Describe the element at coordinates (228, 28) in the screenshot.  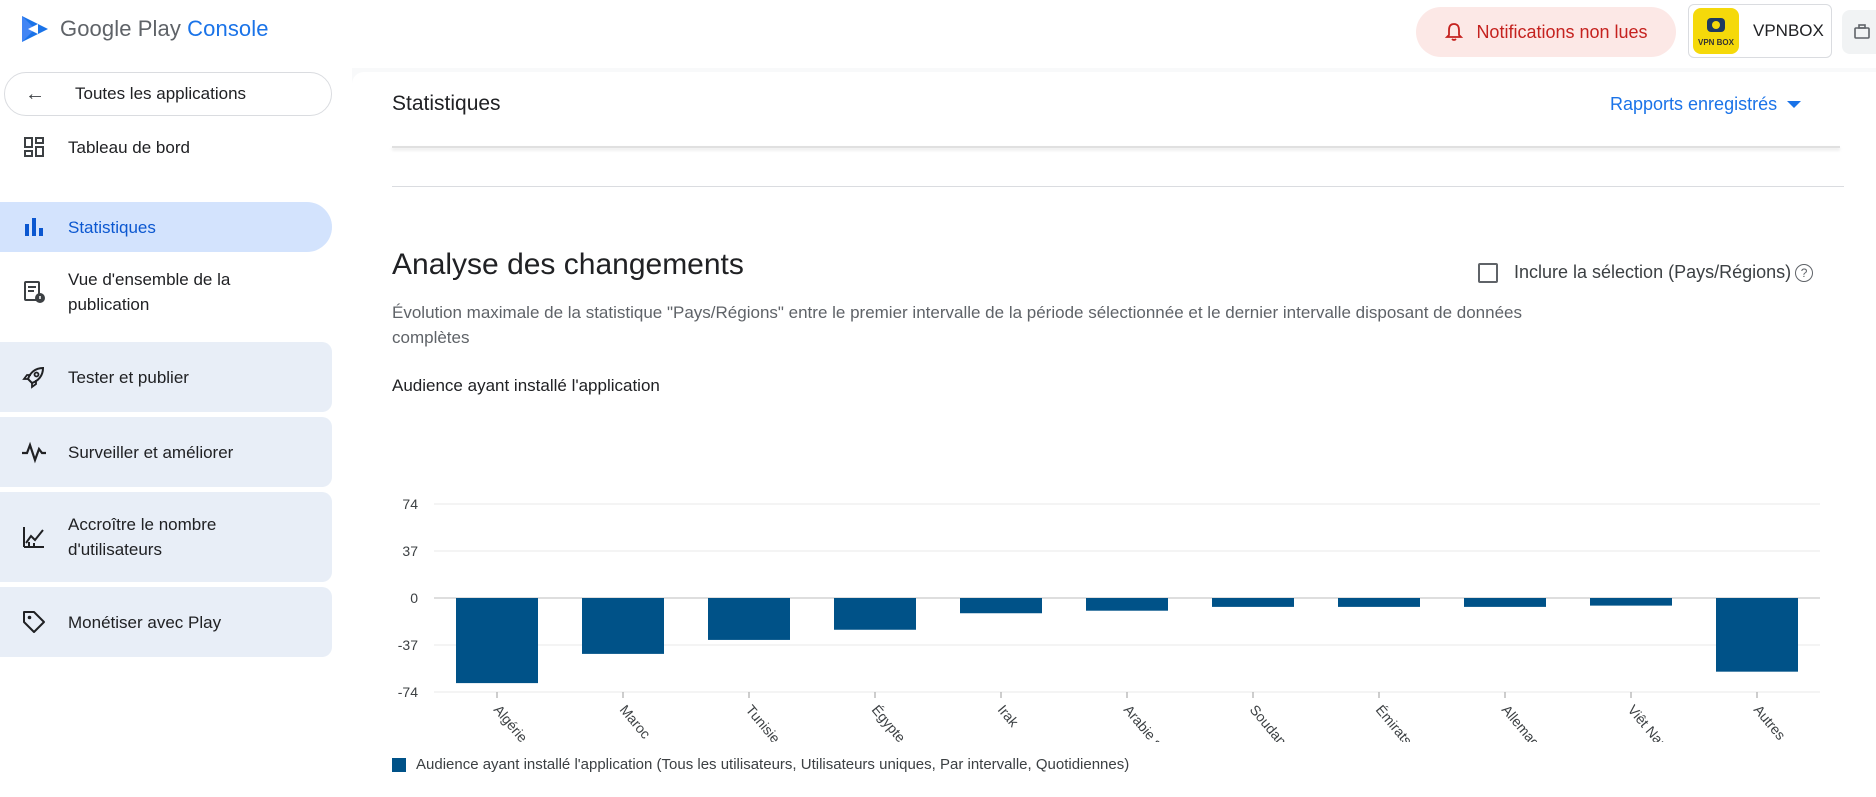
I see `logo-product: Console` at that location.